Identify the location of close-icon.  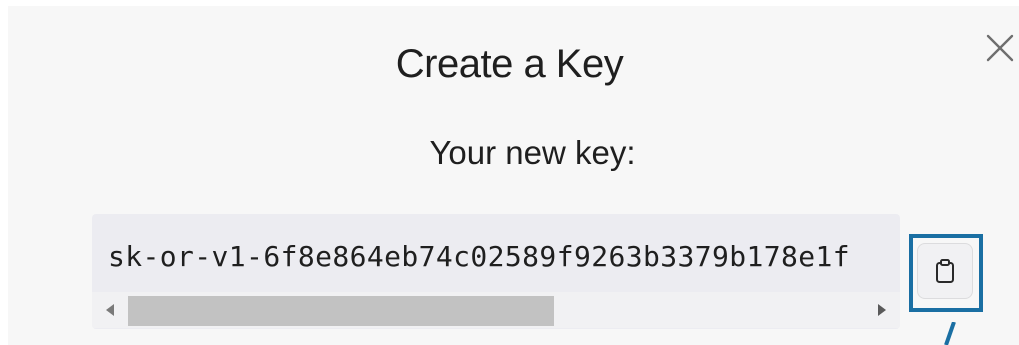
(1000, 48).